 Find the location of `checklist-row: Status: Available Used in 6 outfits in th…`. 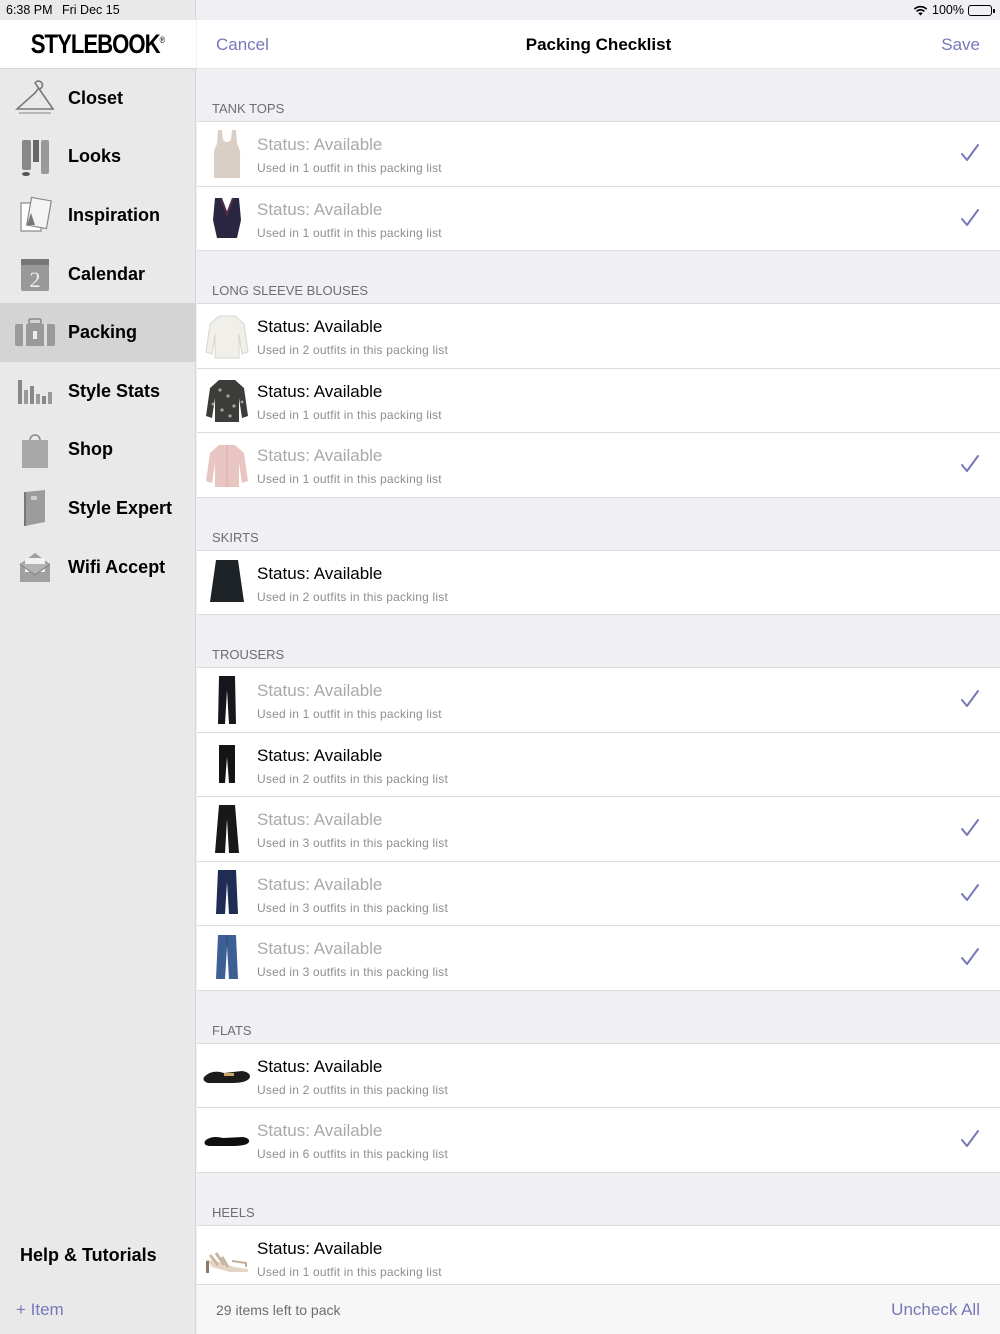

checklist-row: Status: Available Used in 6 outfits in th… is located at coordinates (598, 1140).